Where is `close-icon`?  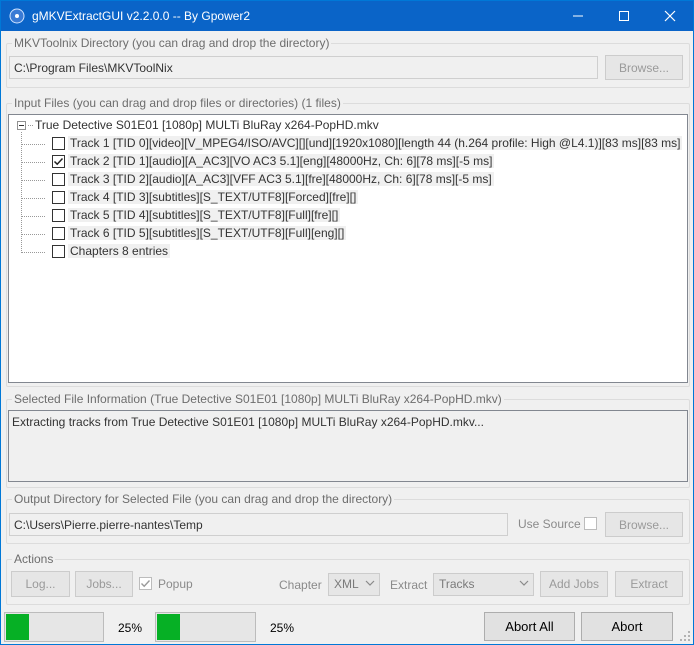 close-icon is located at coordinates (670, 16).